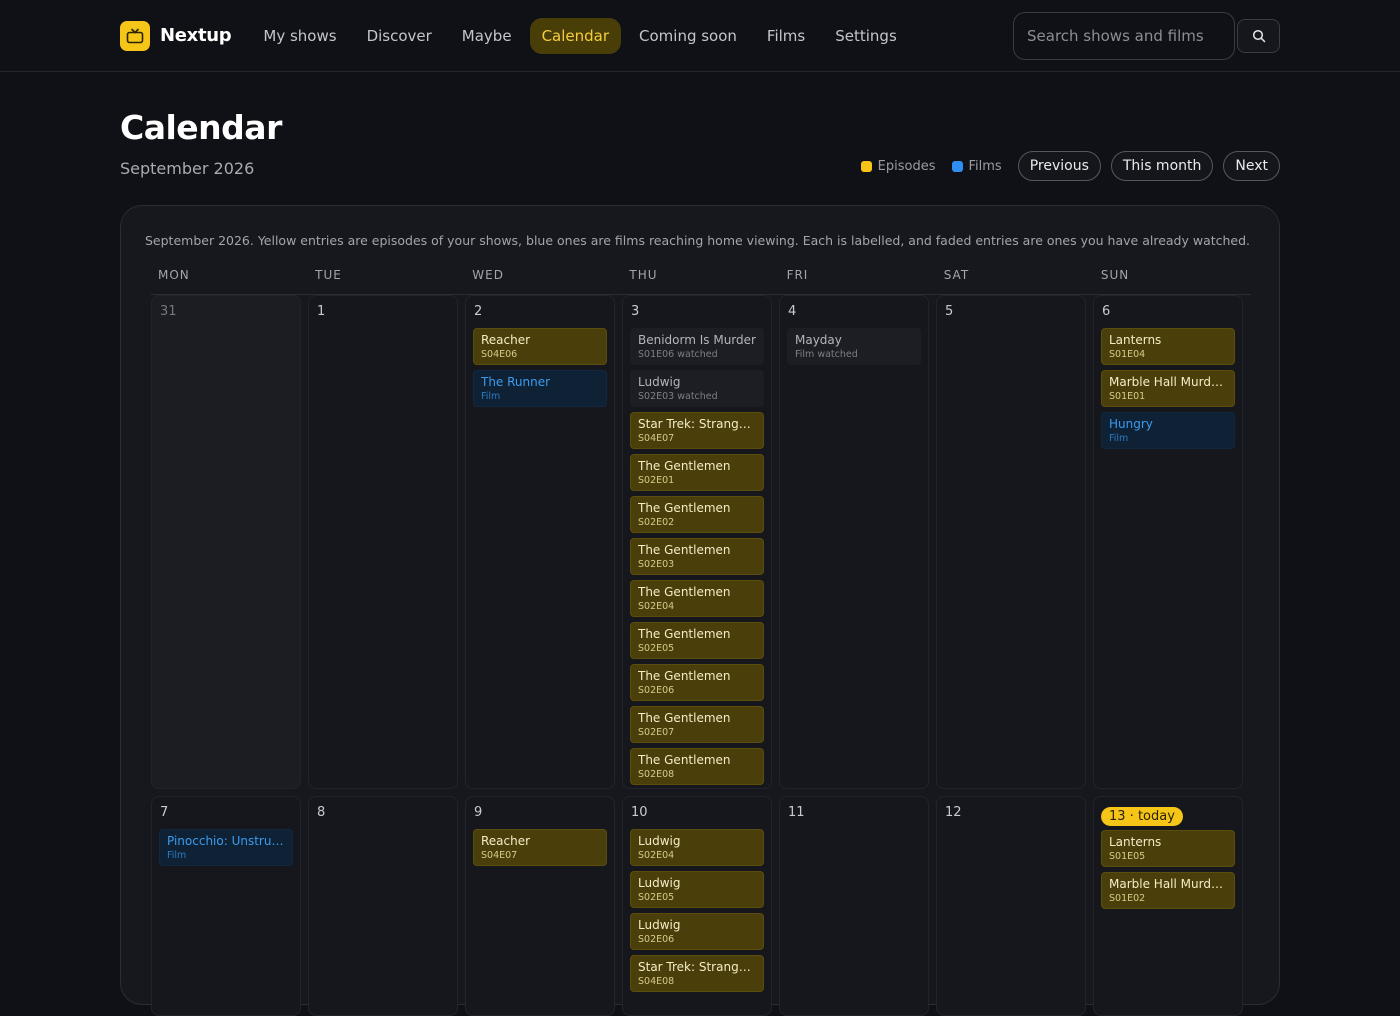 This screenshot has height=1016, width=1400. I want to click on nav-films: Films, so click(786, 36).